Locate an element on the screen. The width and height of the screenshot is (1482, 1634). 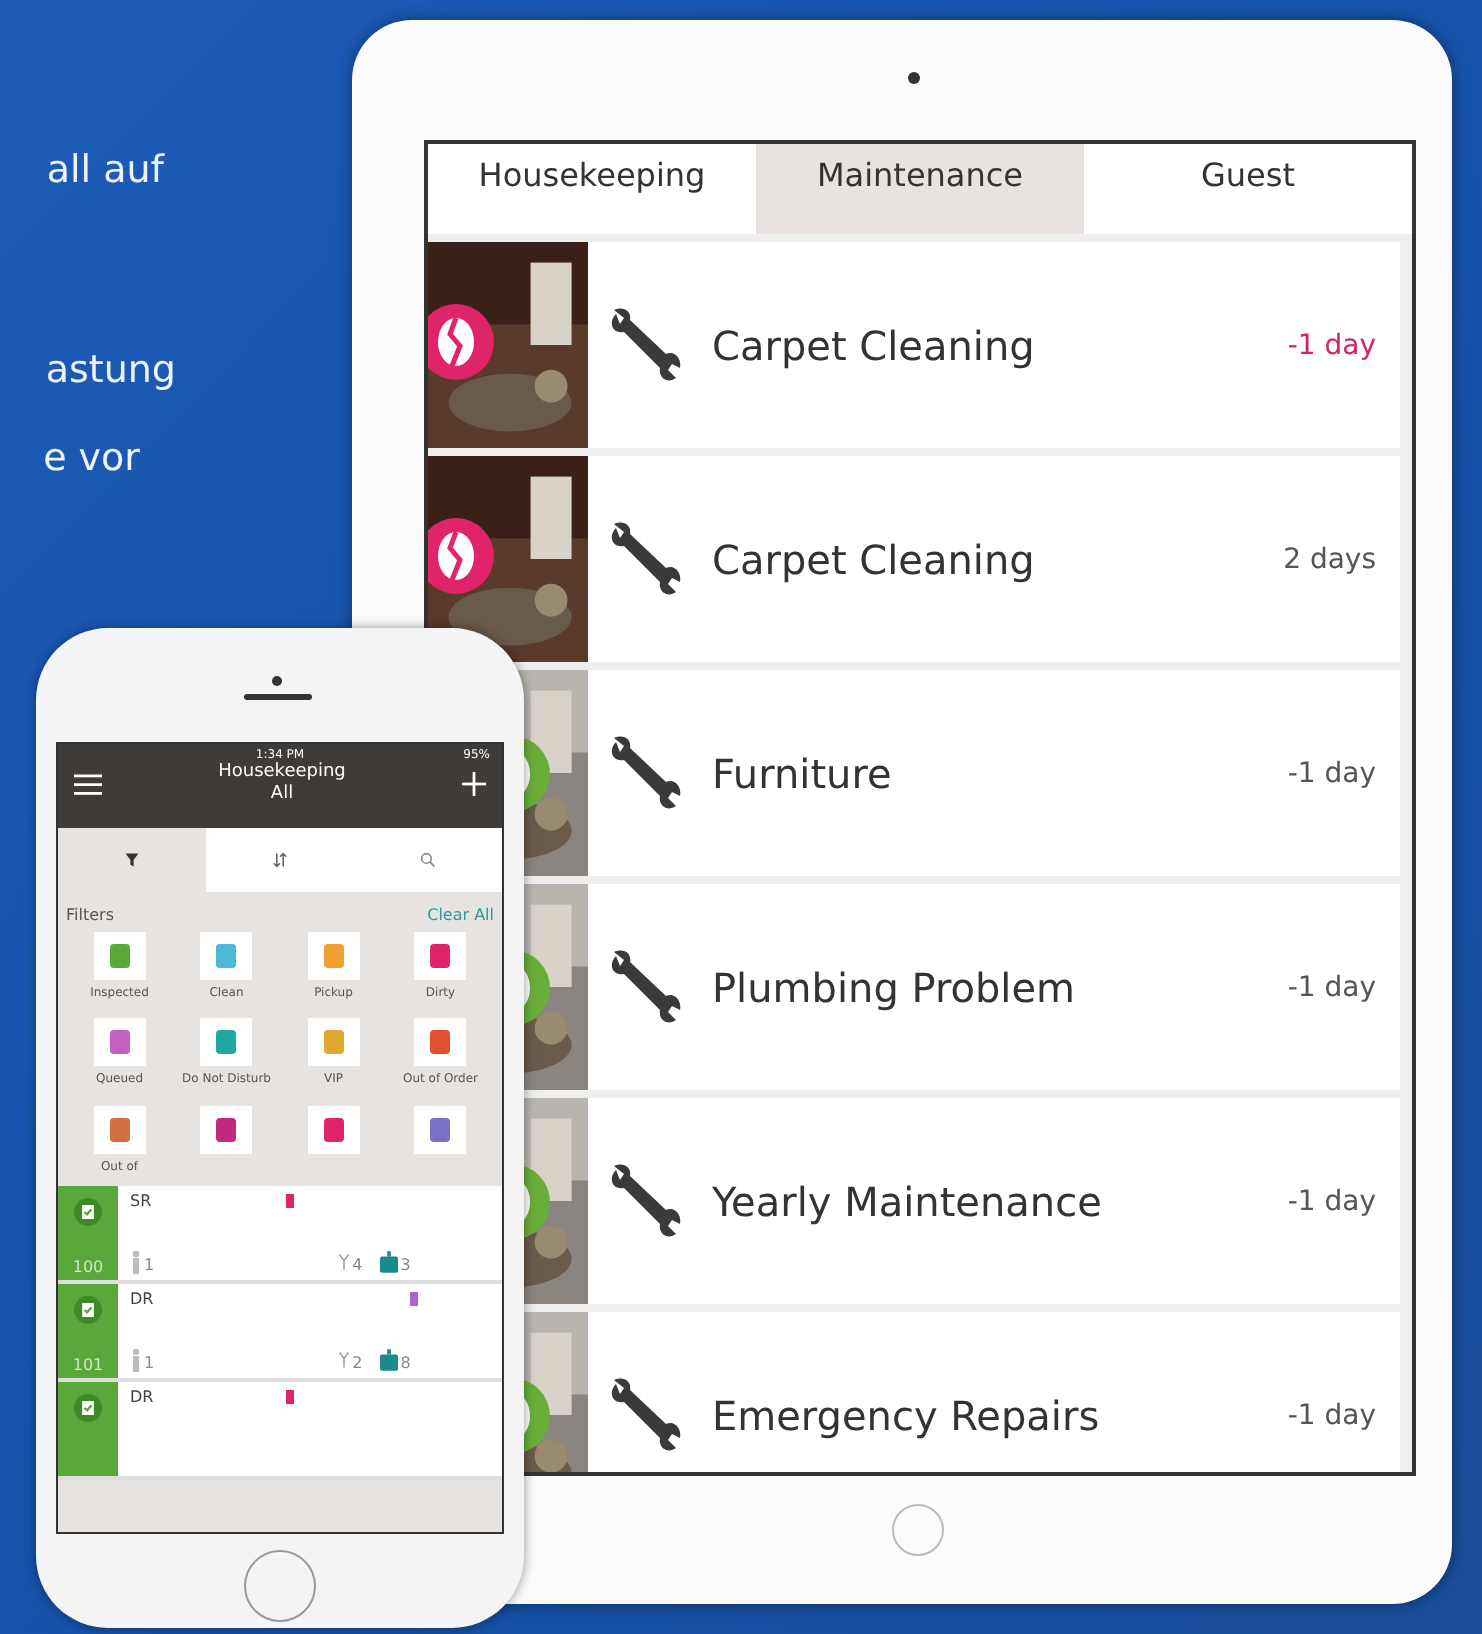
room-row: 100 SR 1 4 3 is located at coordinates (280, 1235).